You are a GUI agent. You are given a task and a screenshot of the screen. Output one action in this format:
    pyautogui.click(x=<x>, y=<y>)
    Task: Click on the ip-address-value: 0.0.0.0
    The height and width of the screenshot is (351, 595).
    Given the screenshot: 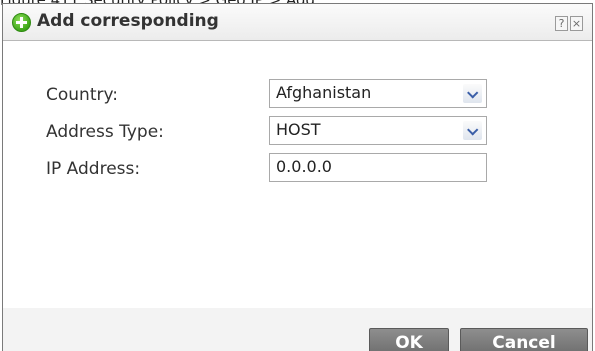 What is the action you would take?
    pyautogui.click(x=304, y=166)
    